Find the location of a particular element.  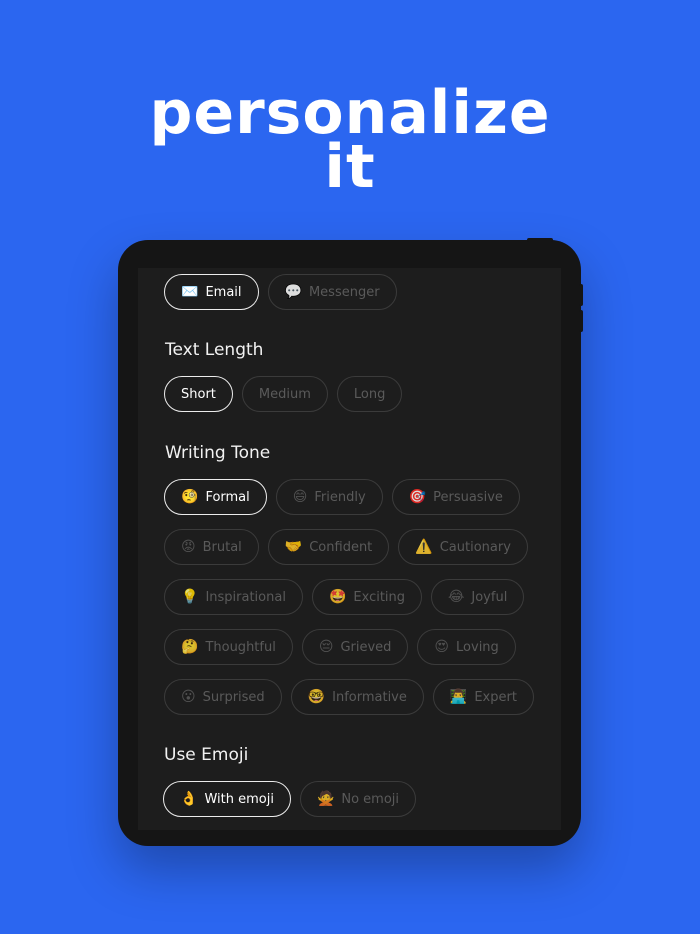

tone-option-joyful: 😂 Joyful is located at coordinates (478, 597).